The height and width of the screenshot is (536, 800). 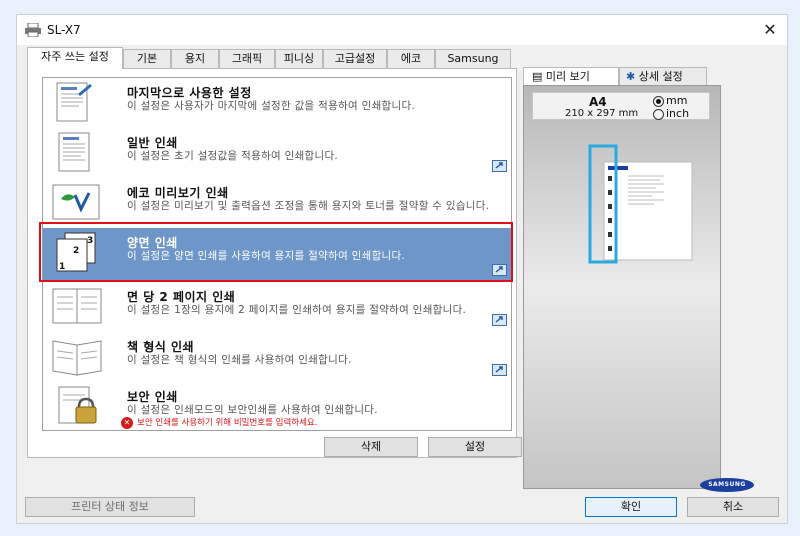 I want to click on printer-icon, so click(x=33, y=31).